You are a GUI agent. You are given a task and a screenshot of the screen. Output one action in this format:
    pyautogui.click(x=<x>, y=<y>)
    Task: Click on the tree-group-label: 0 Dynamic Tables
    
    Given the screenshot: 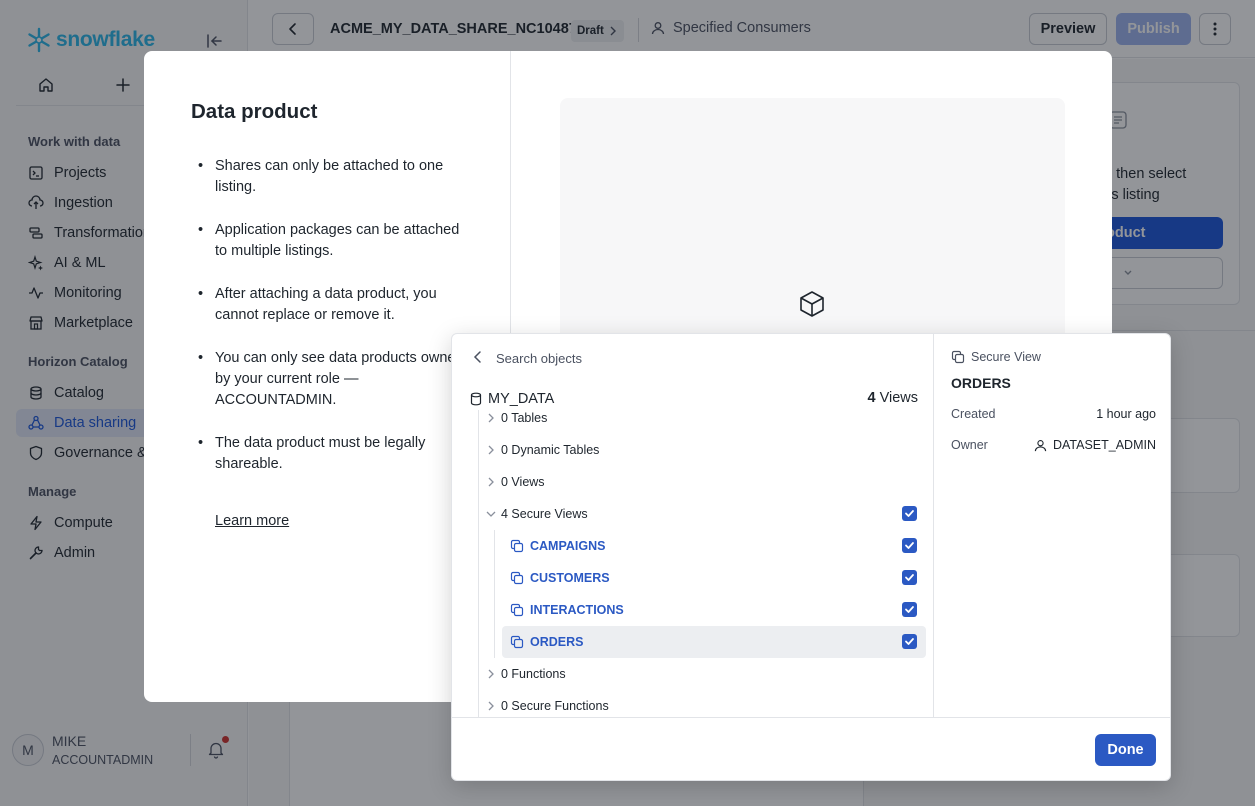 What is the action you would take?
    pyautogui.click(x=550, y=450)
    